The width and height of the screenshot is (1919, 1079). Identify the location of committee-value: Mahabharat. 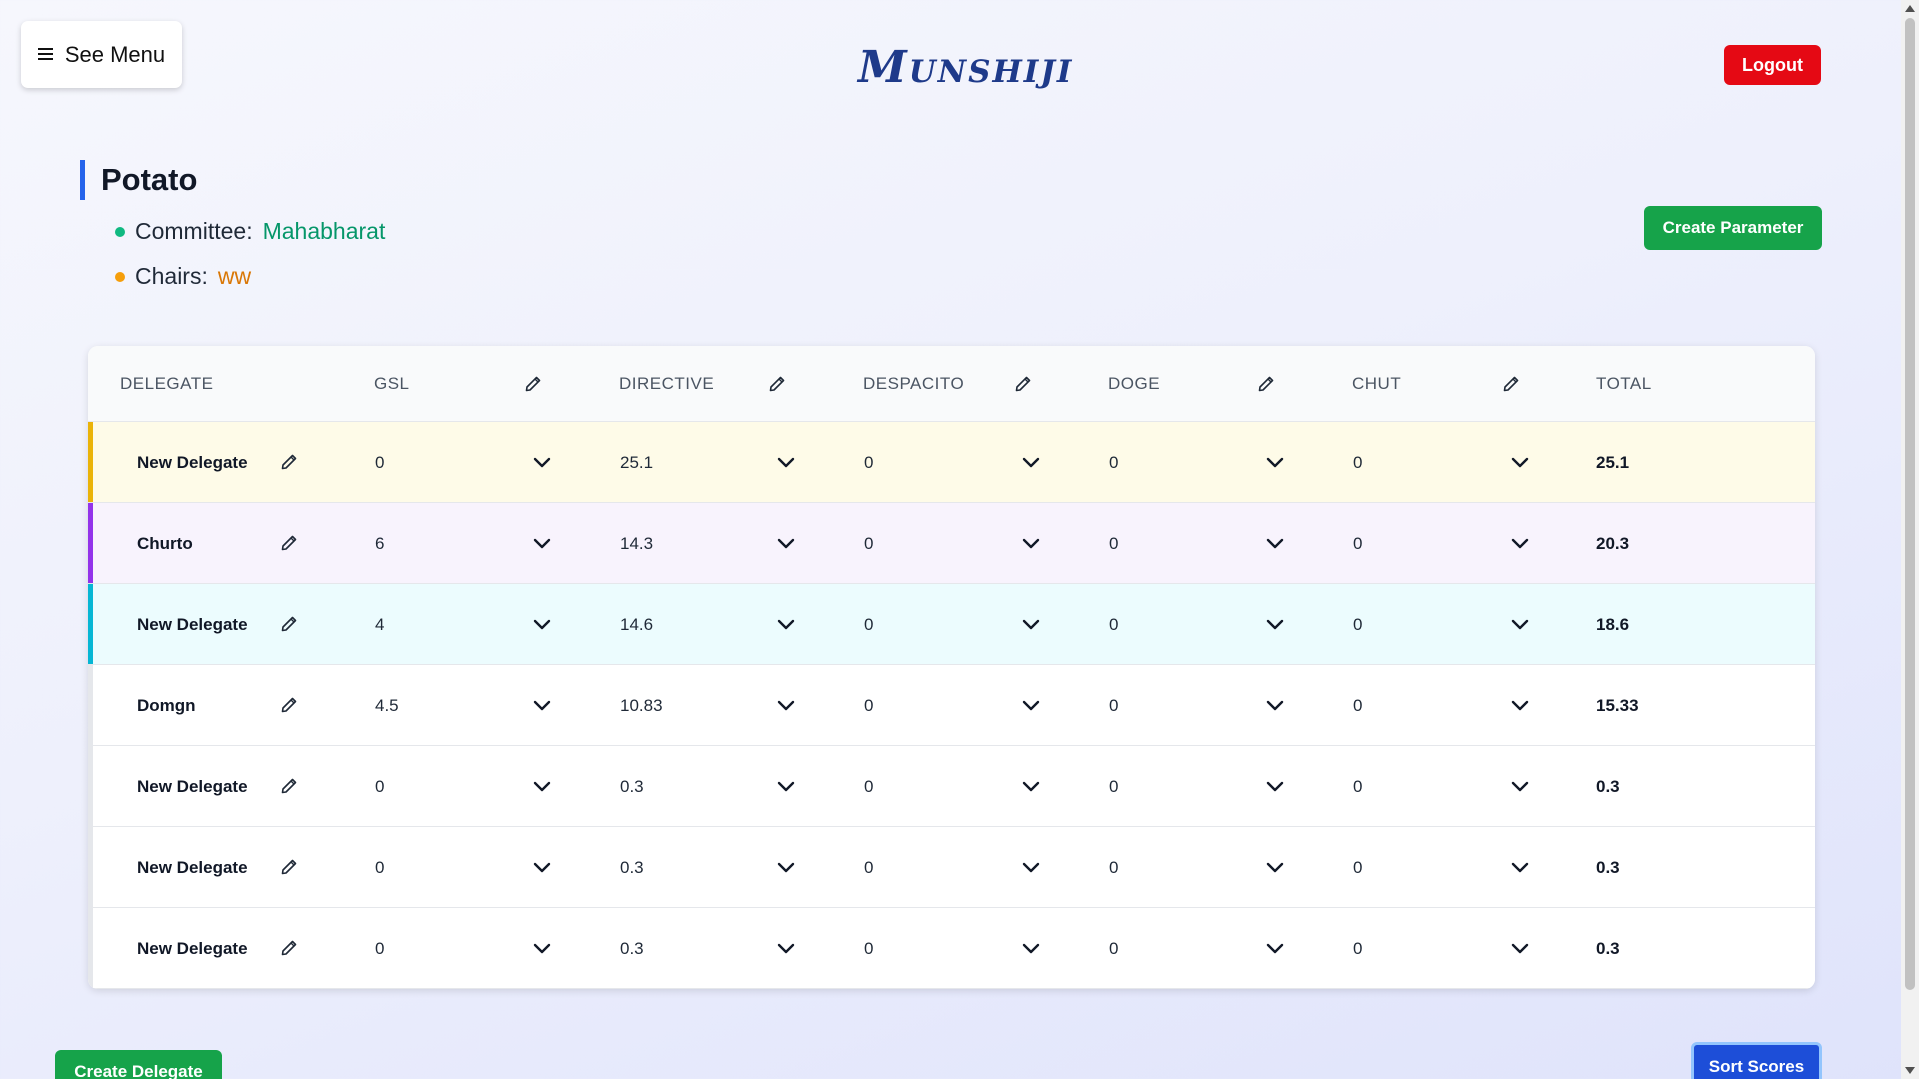
(324, 231).